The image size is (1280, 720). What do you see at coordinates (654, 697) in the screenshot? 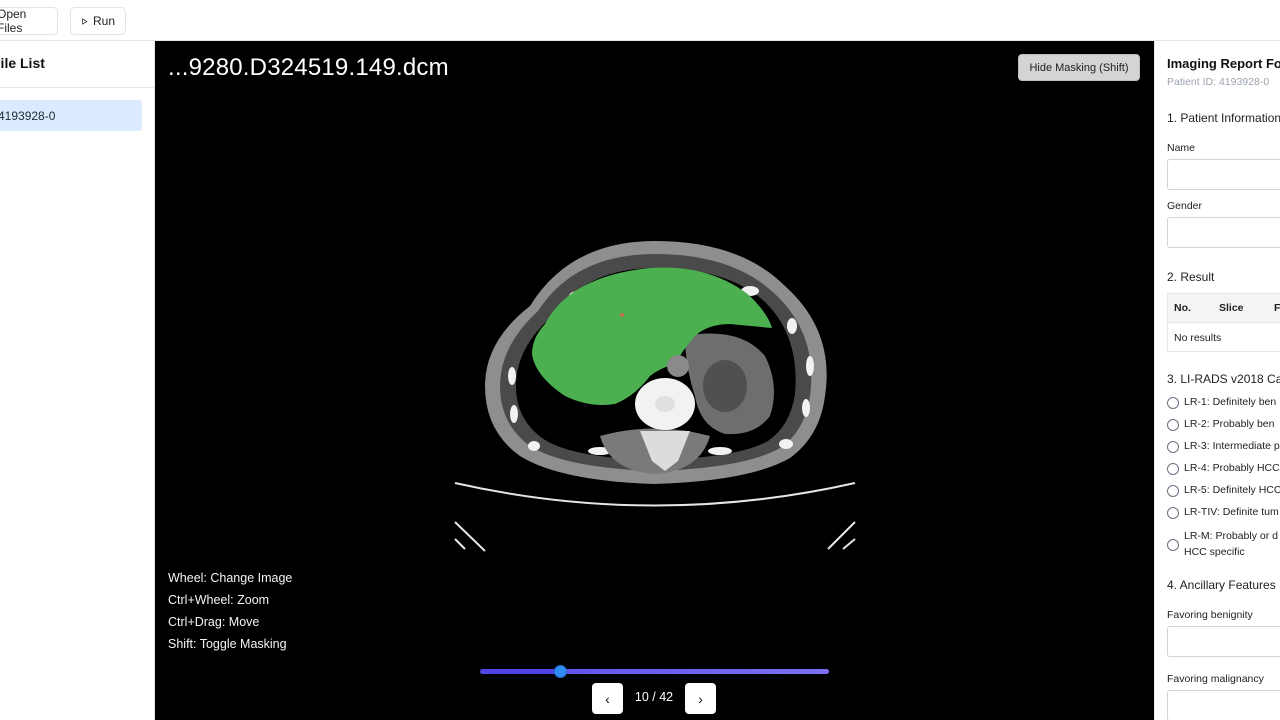
I see `slice-indicator: 10 / 42` at bounding box center [654, 697].